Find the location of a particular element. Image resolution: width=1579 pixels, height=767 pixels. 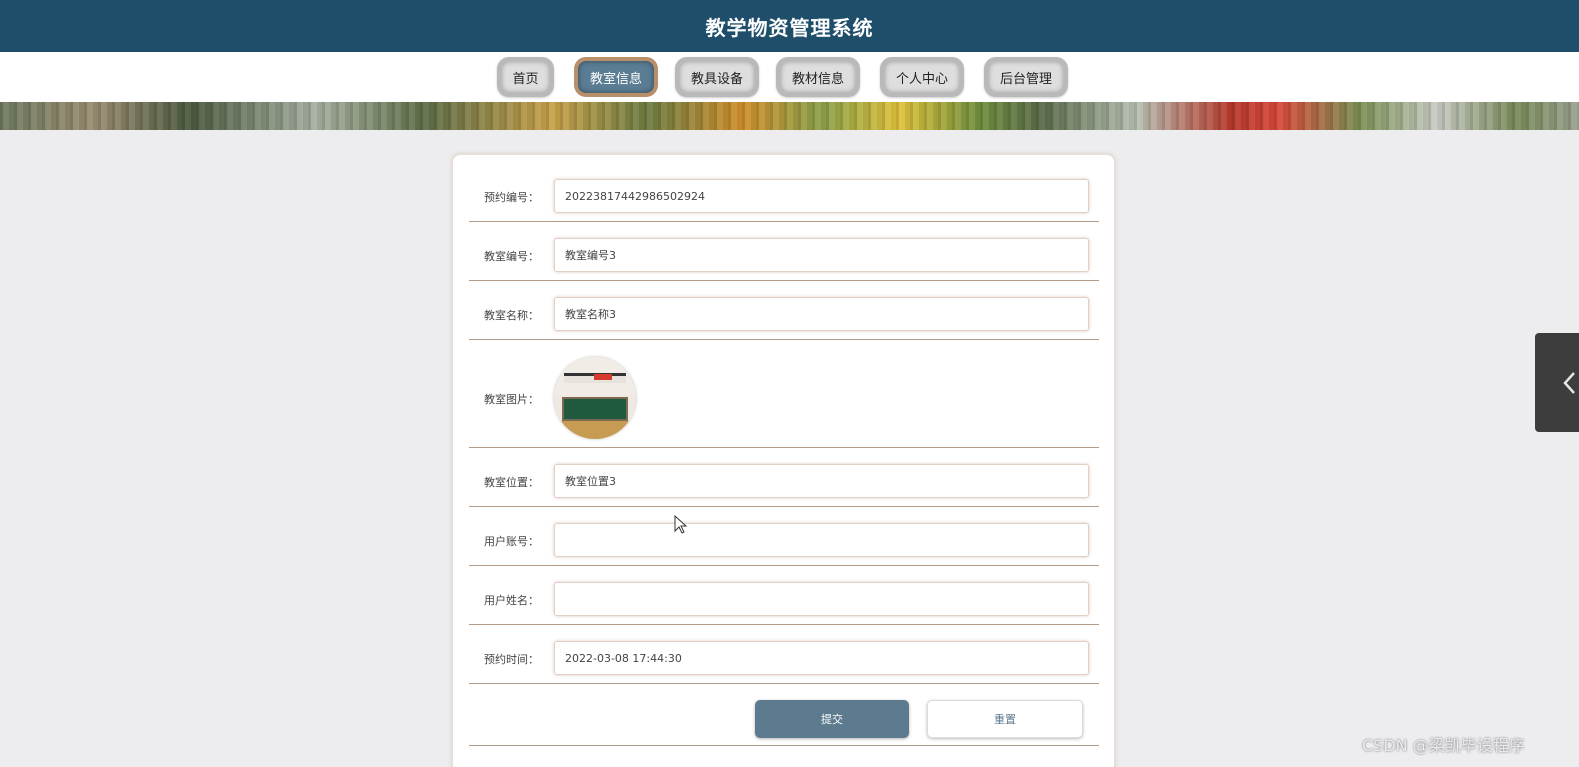

row-booking-no: 预约编号： 20223817442986502924 is located at coordinates (784, 188).